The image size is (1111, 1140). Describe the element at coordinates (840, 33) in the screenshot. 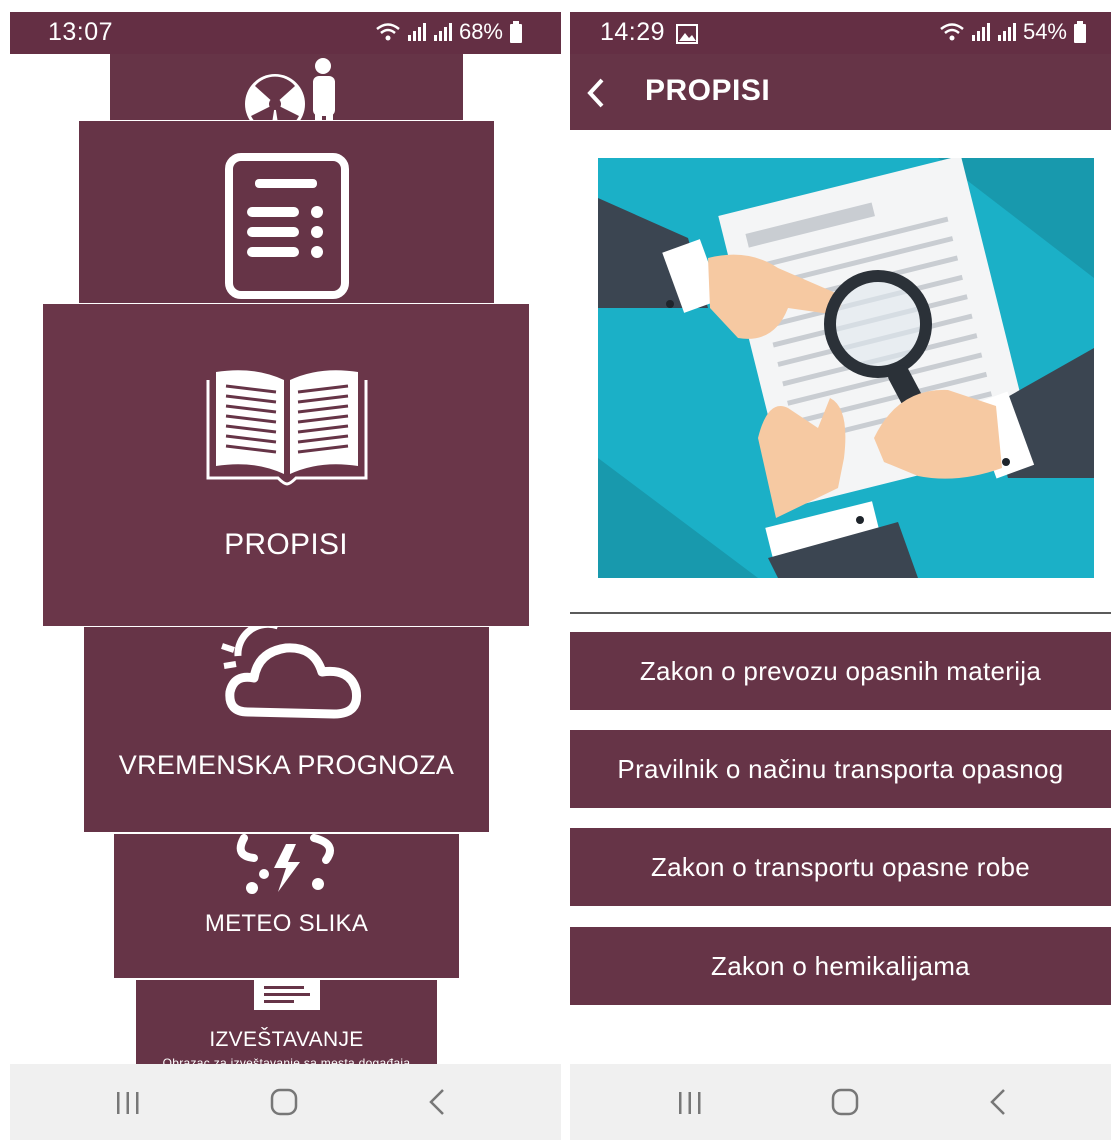

I see `status-bar: 14:29 54%` at that location.